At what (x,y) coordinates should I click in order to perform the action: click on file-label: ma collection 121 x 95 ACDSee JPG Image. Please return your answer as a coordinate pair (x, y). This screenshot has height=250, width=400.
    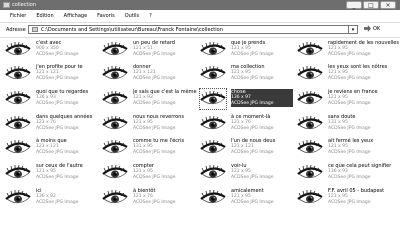
    Looking at the image, I should click on (262, 73).